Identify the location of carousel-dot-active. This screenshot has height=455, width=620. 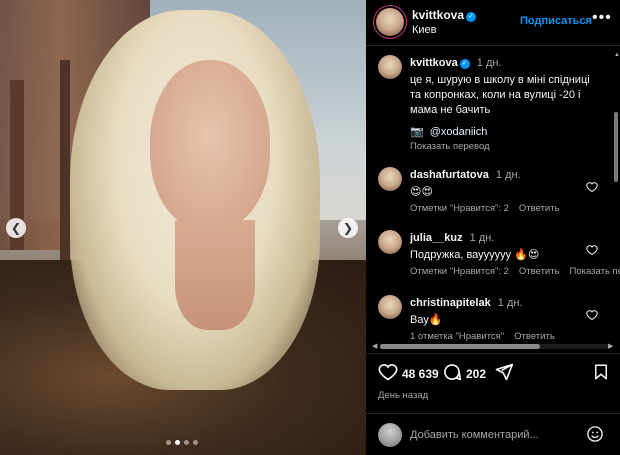
(177, 442).